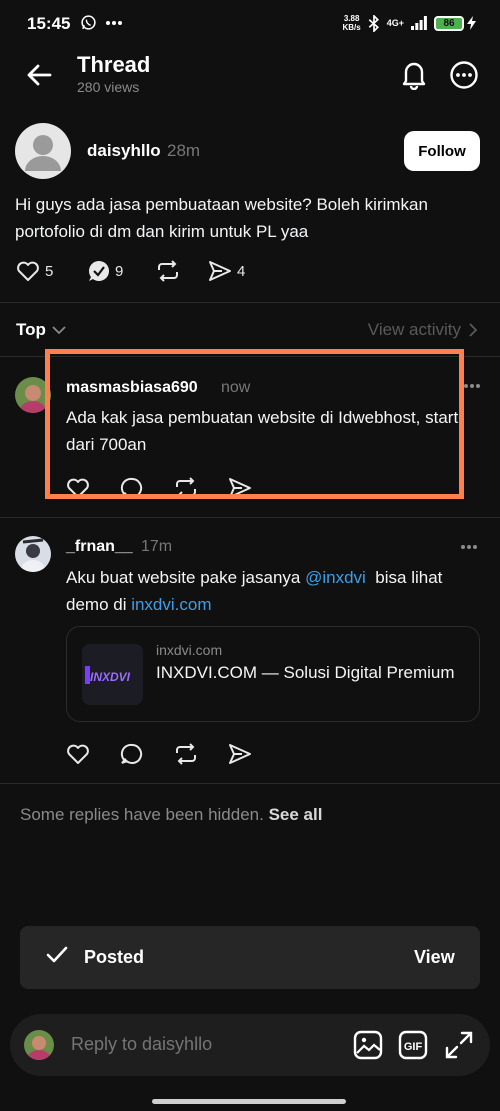 This screenshot has height=1111, width=500. I want to click on post-actions: 5 9 4, so click(130, 271).